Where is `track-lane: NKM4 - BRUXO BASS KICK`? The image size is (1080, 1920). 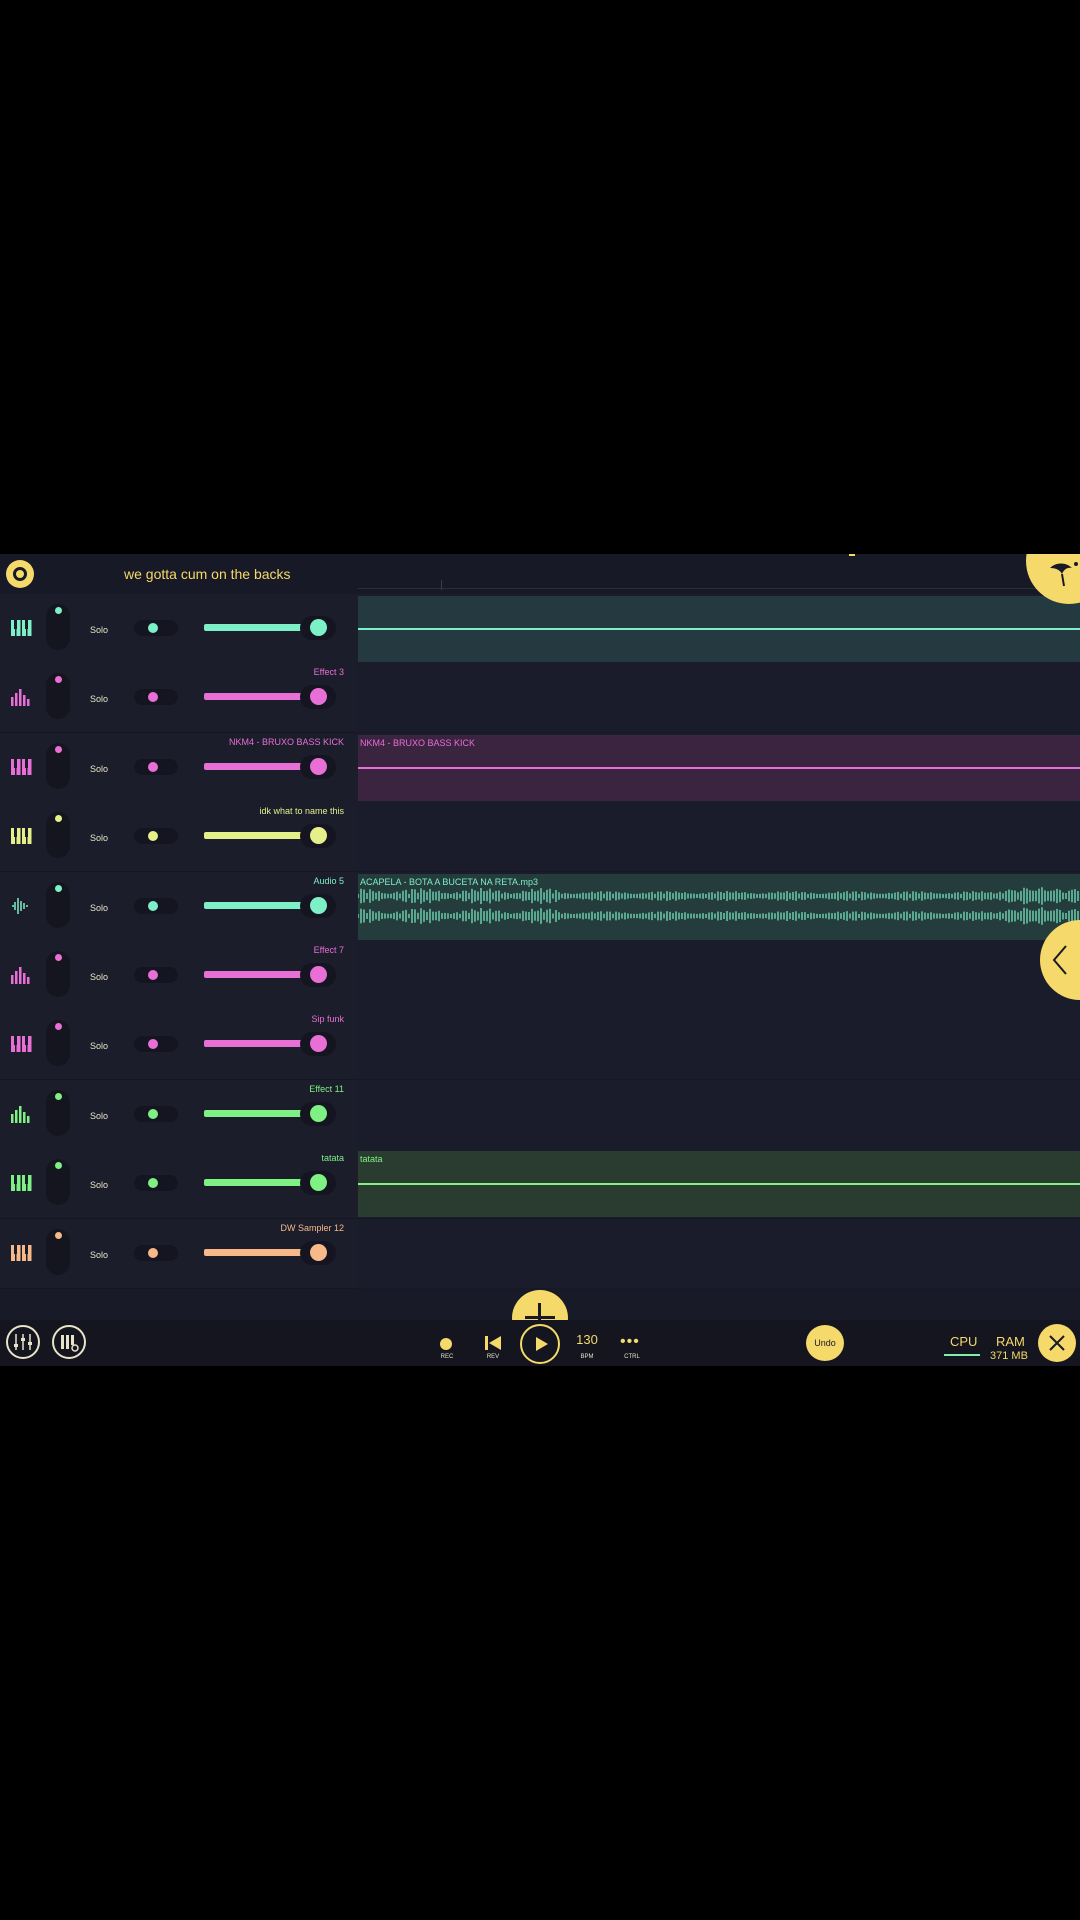 track-lane: NKM4 - BRUXO BASS KICK is located at coordinates (719, 767).